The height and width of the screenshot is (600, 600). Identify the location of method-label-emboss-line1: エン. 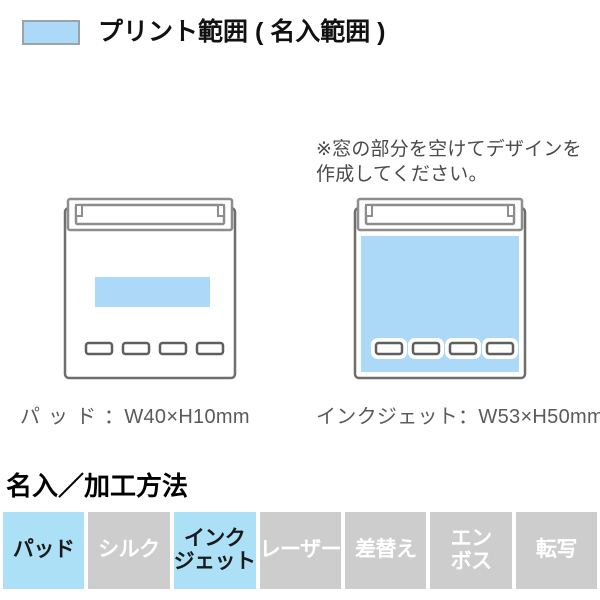
(471, 539).